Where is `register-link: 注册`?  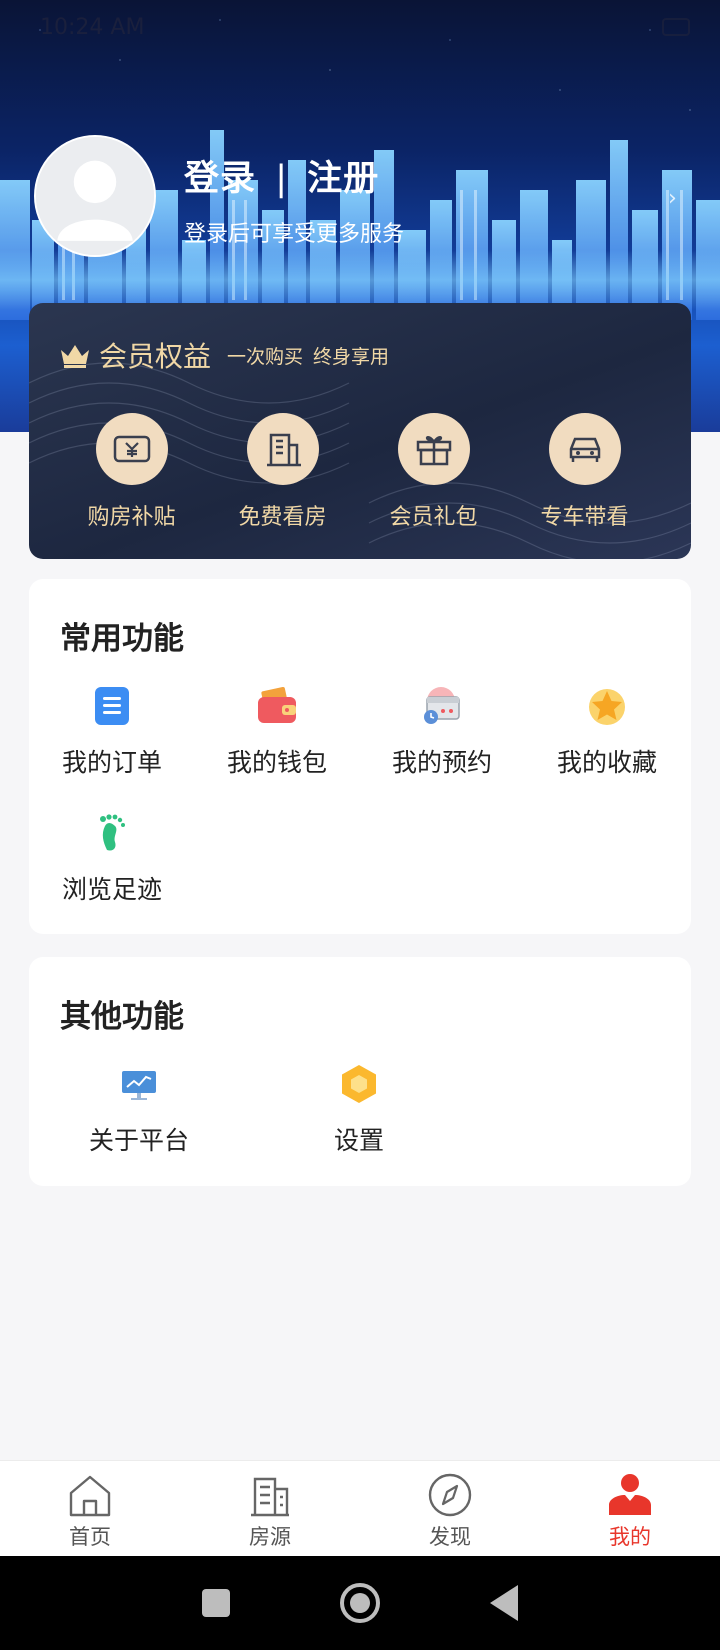 register-link: 注册 is located at coordinates (343, 179).